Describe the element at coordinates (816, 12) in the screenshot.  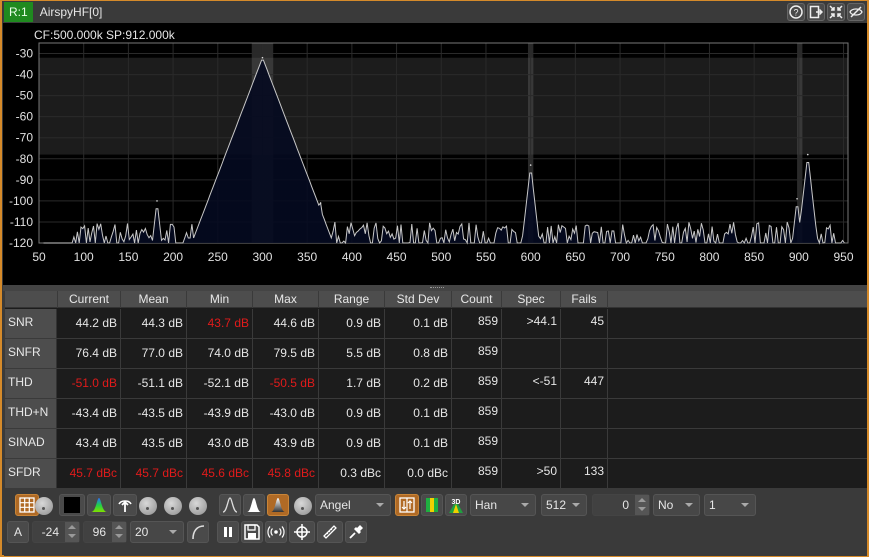
I see `detach-icon` at that location.